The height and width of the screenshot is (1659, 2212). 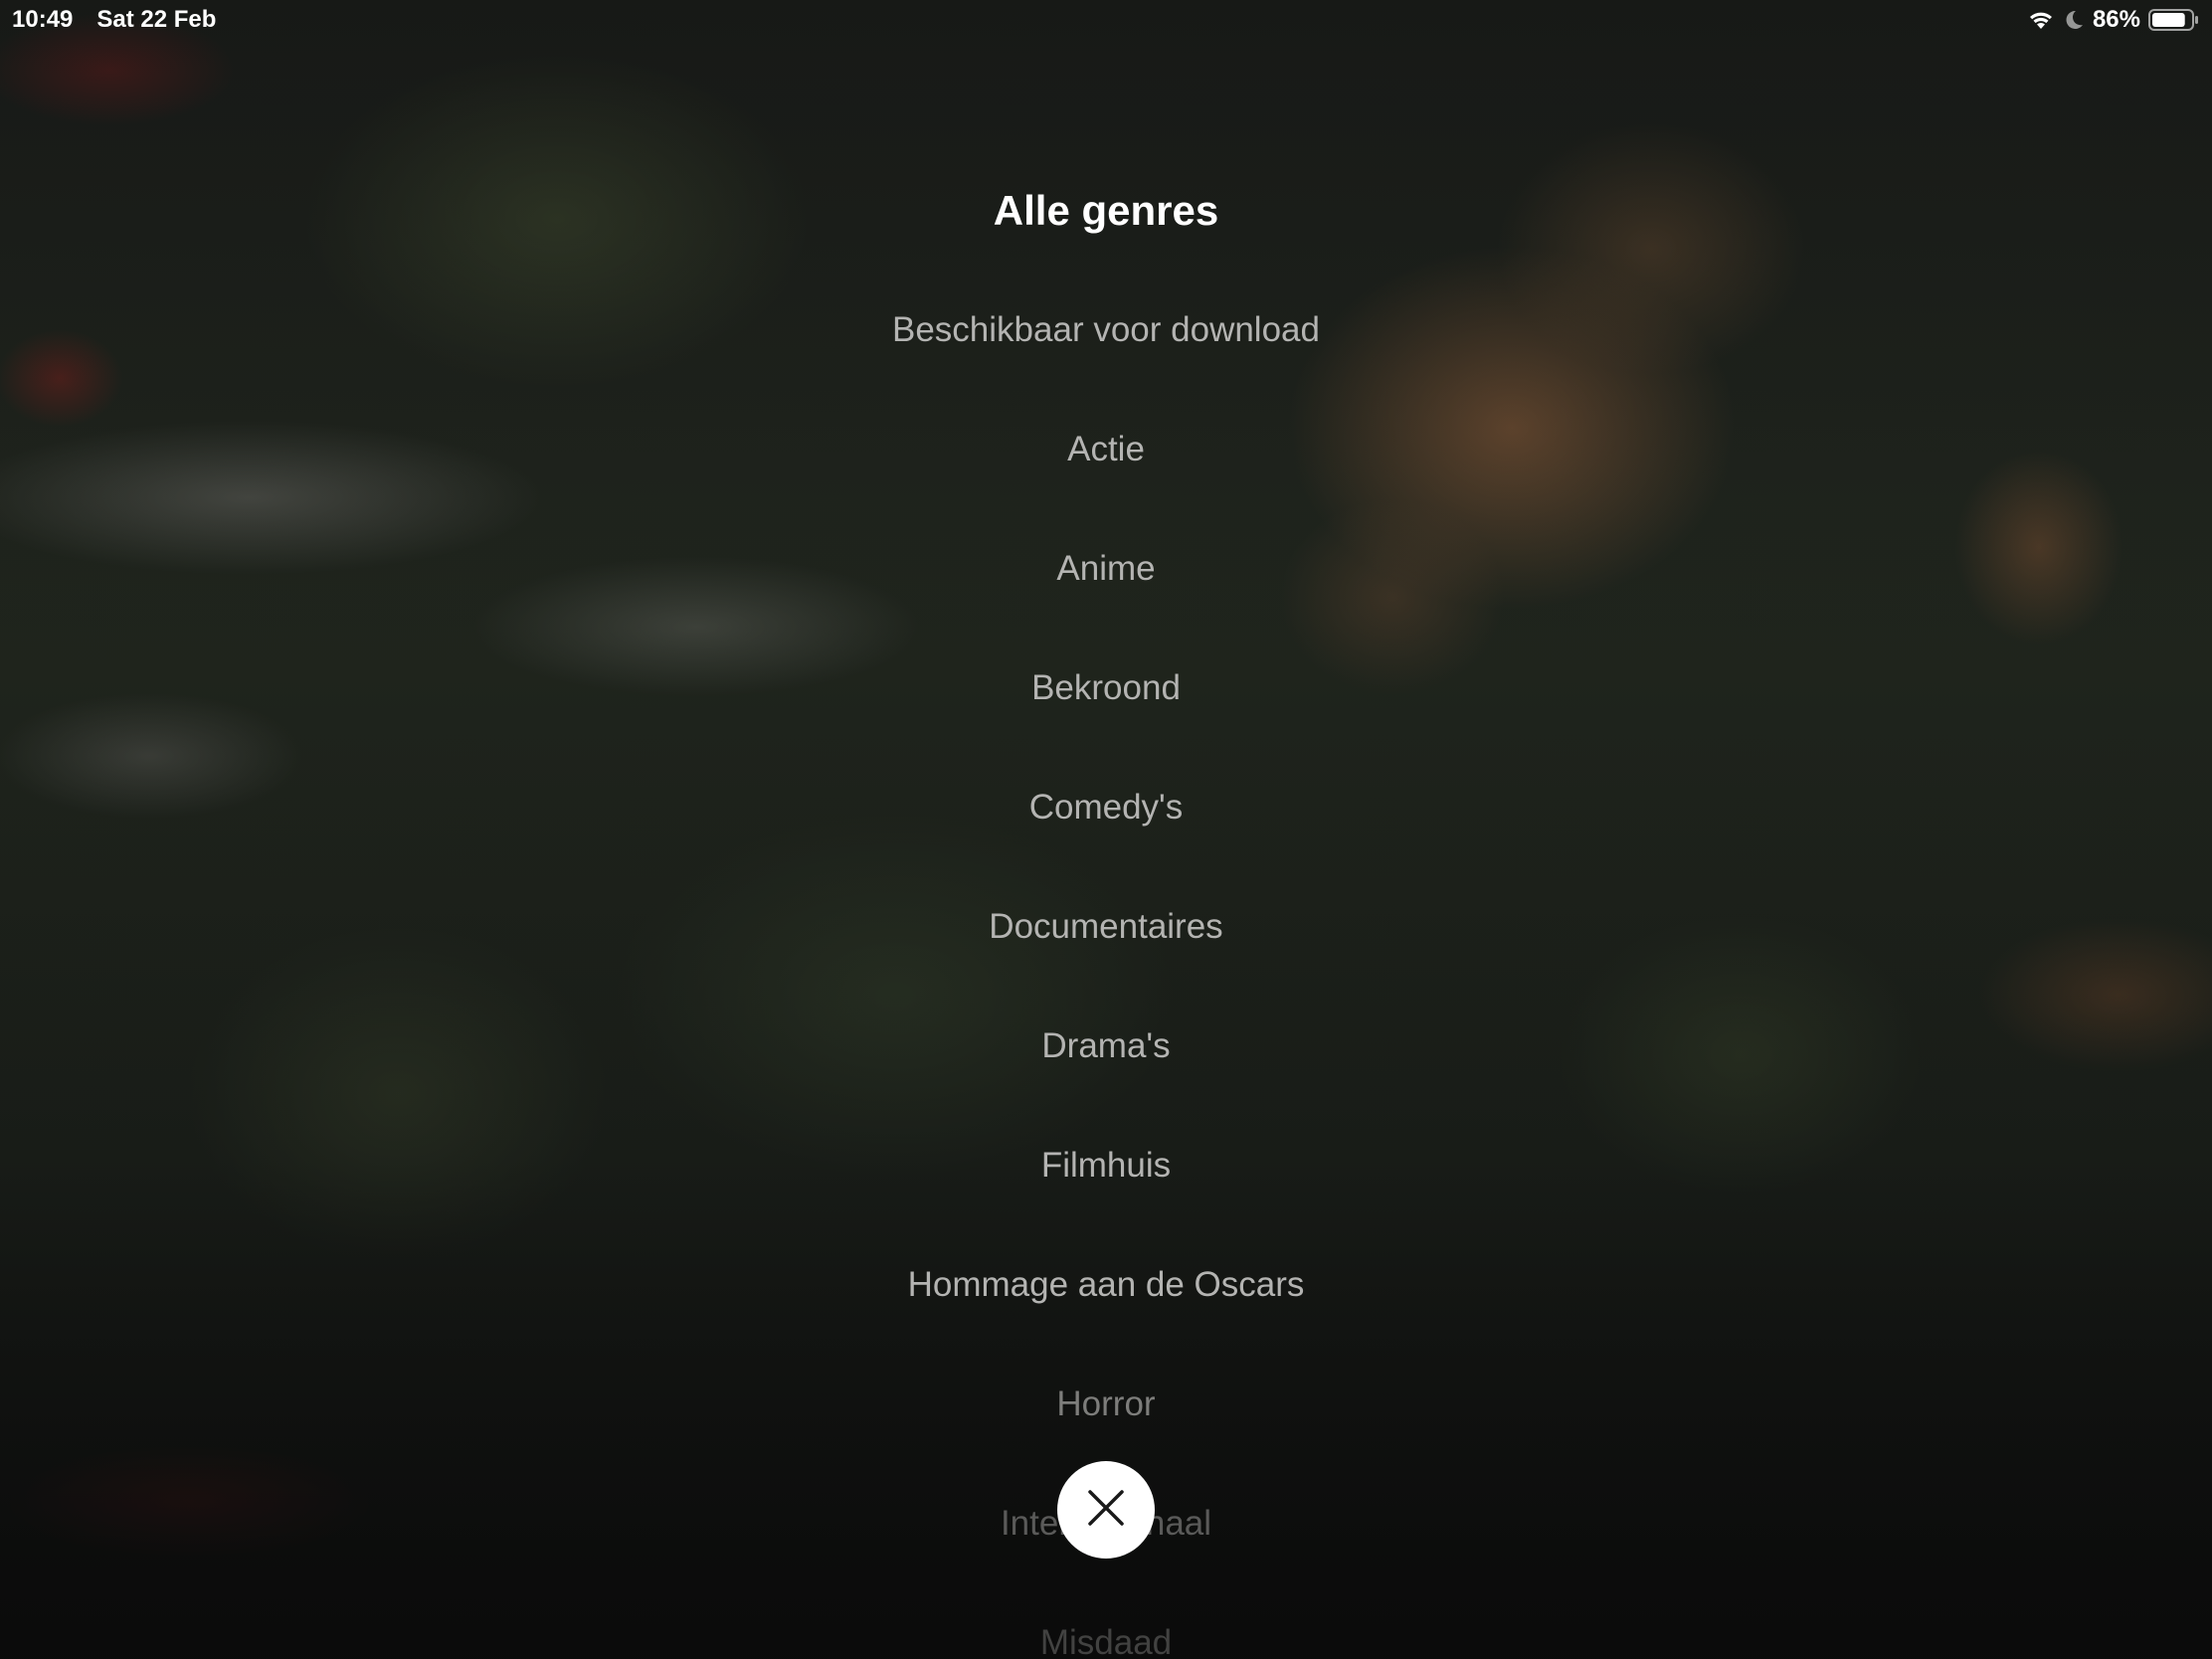 I want to click on close-icon, so click(x=1106, y=1510).